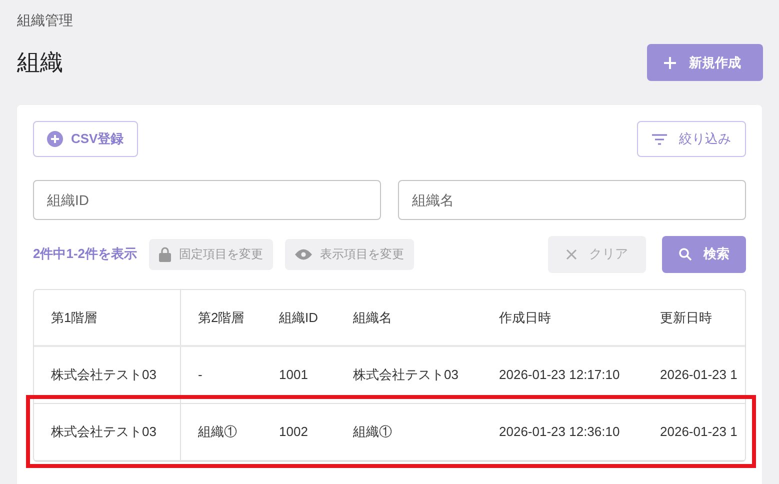  Describe the element at coordinates (85, 139) in the screenshot. I see `csv-button: CSV登録` at that location.